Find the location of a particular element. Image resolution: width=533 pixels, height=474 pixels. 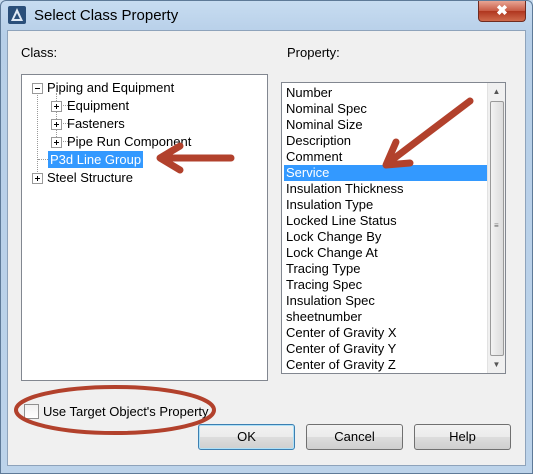

list-item: Comment is located at coordinates (314, 157).